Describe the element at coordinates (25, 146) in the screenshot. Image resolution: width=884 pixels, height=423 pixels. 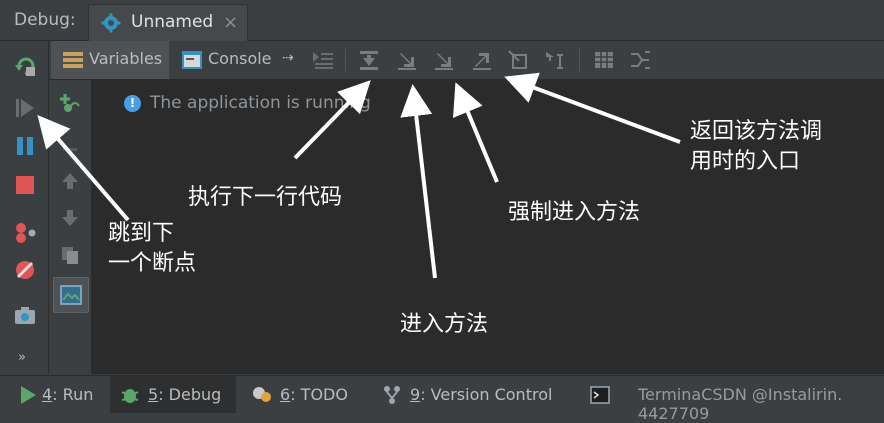
I see `pause-icon` at that location.